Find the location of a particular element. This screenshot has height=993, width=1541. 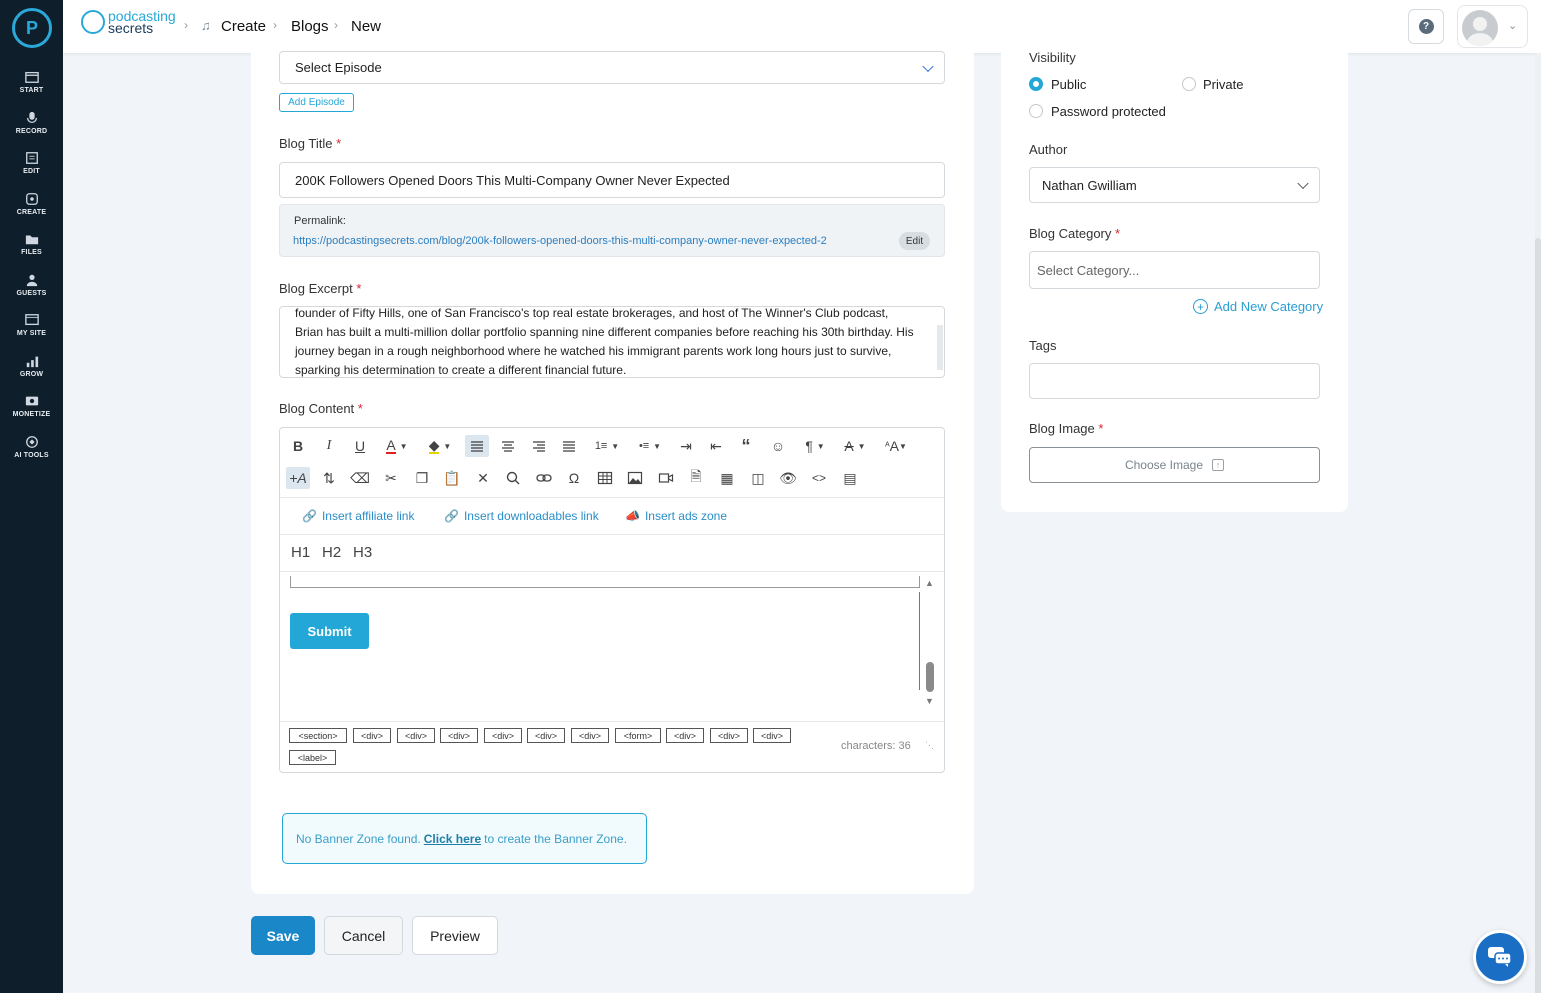

submit-button: Submit is located at coordinates (329, 631).